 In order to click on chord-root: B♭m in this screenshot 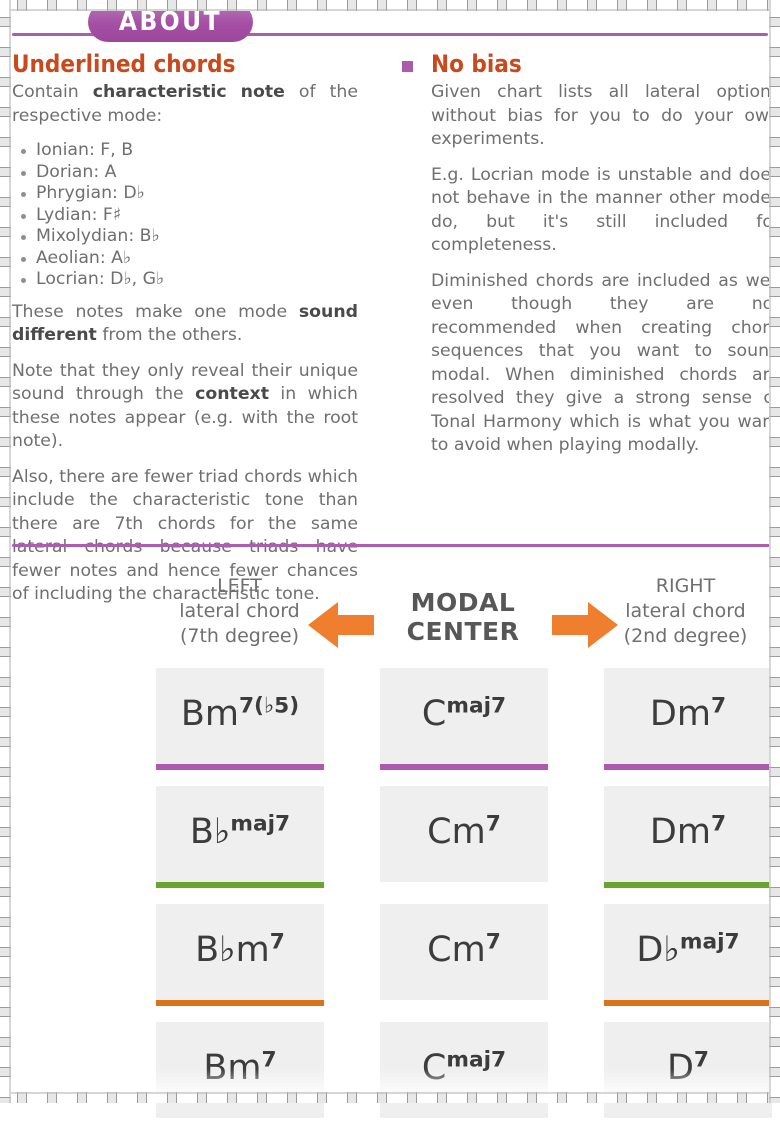, I will do `click(232, 950)`.